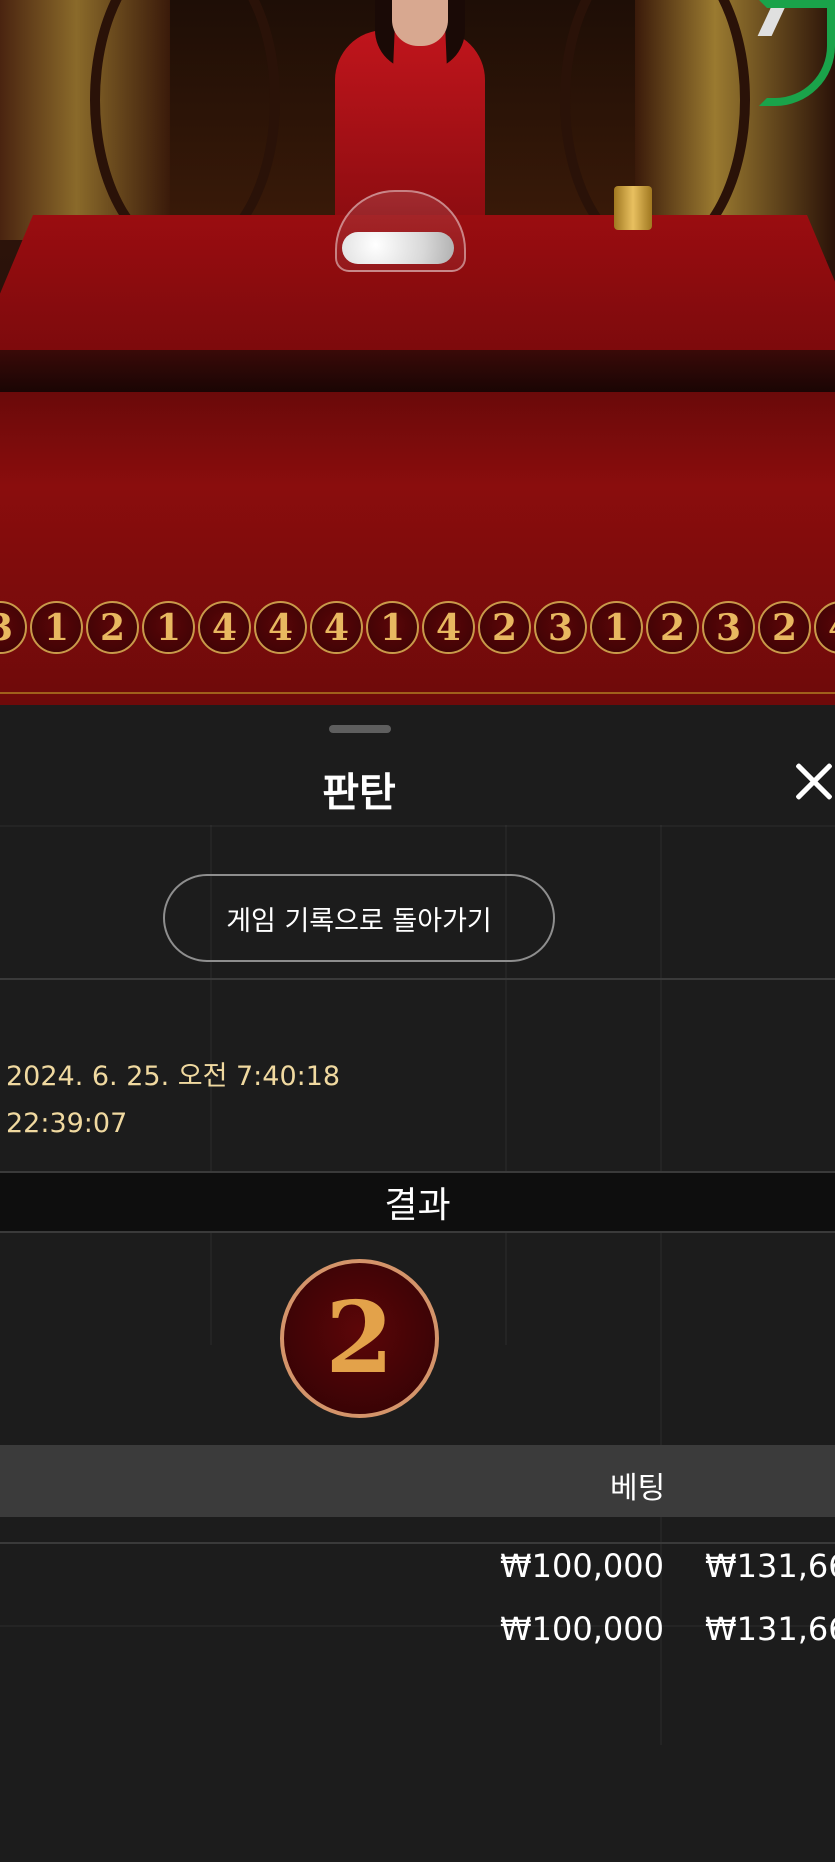 The height and width of the screenshot is (1862, 835). I want to click on round-datetime: 2024. 6. 25. 오전 7:40:18, so click(173, 1076).